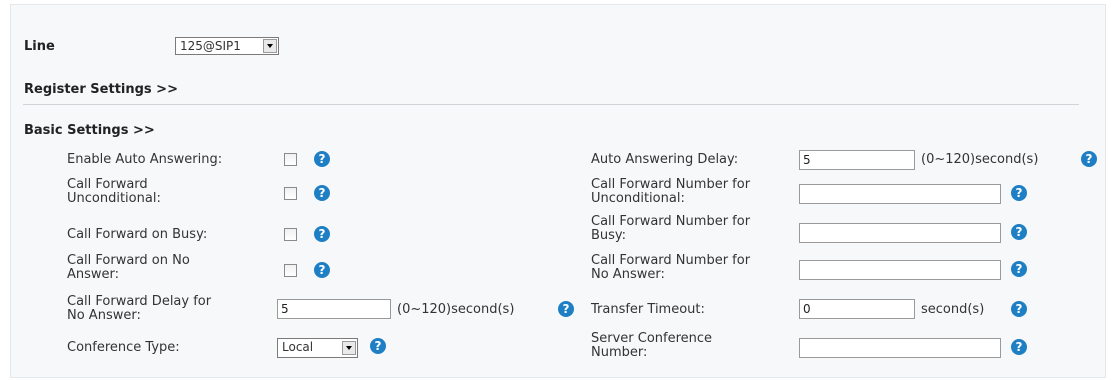 The height and width of the screenshot is (380, 1112). I want to click on cf-no-answer-label: Call Forward on No Answer:, so click(128, 268).